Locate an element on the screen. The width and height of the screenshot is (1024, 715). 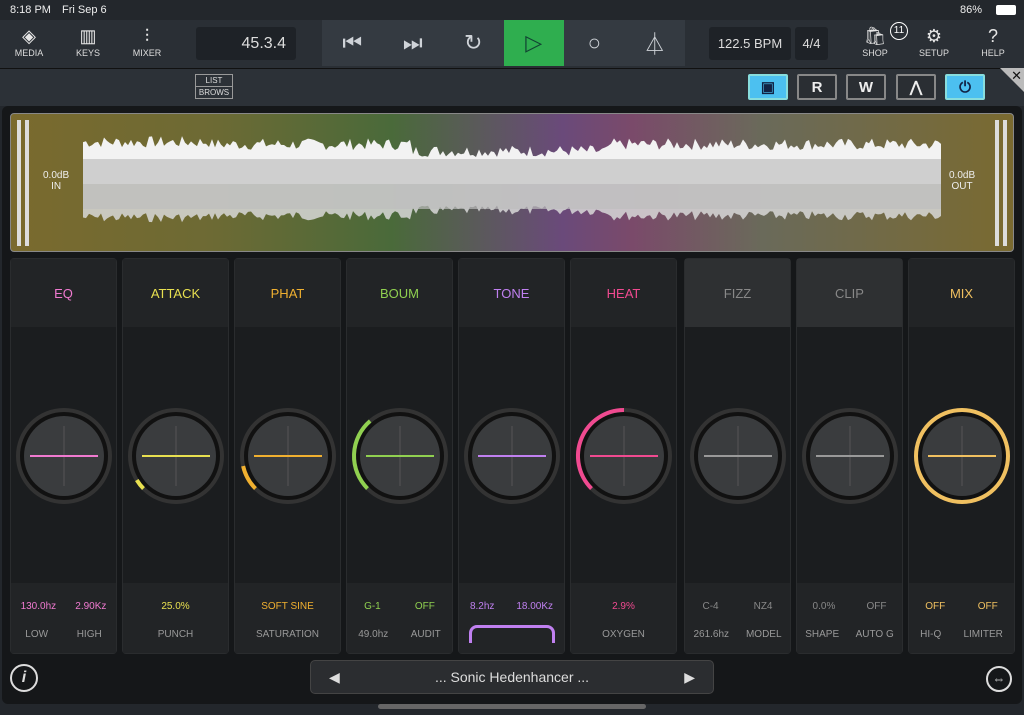
record-icon: ○ is located at coordinates (594, 42).